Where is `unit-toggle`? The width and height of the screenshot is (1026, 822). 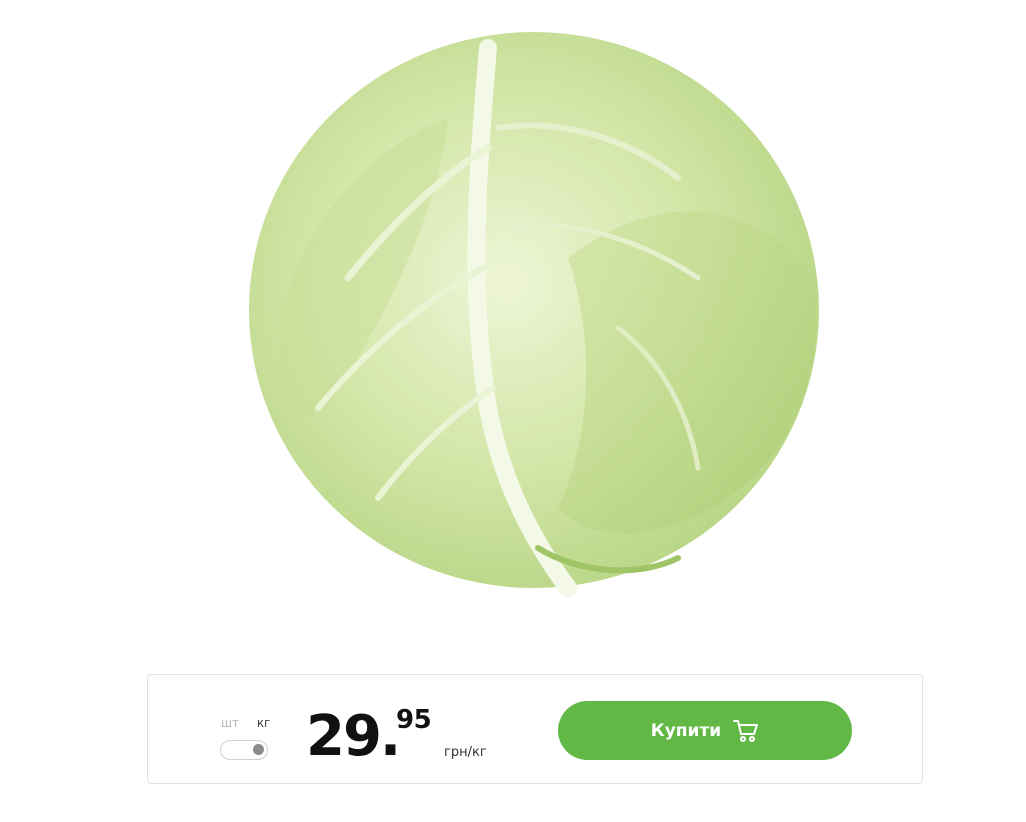
unit-toggle is located at coordinates (244, 750).